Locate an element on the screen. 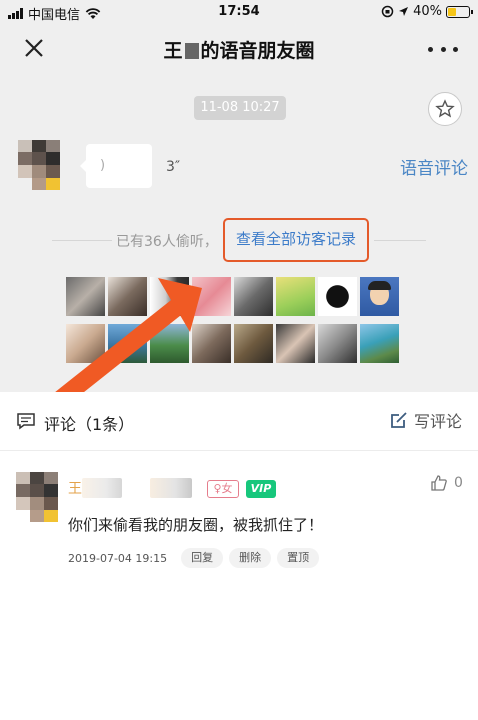  view-all-visitors-link: 查看全部访客记录 is located at coordinates (296, 240).